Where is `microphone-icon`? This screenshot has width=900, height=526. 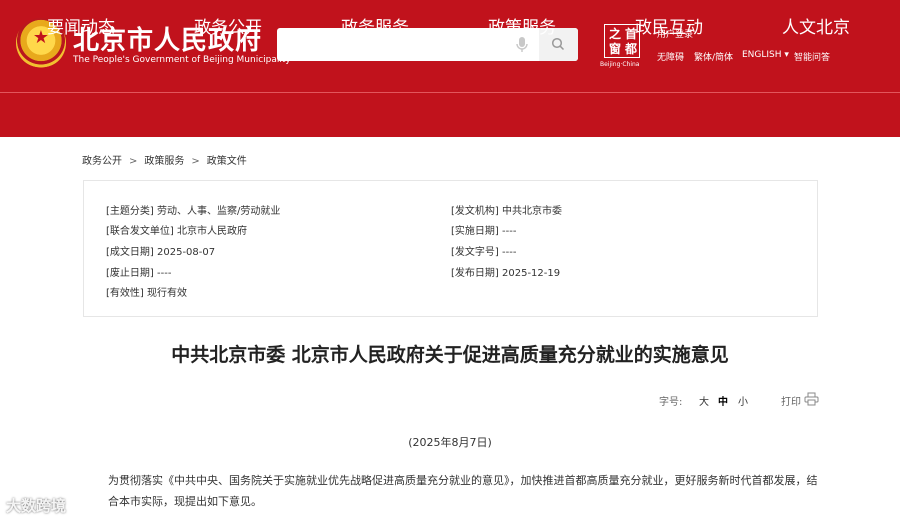 microphone-icon is located at coordinates (522, 45).